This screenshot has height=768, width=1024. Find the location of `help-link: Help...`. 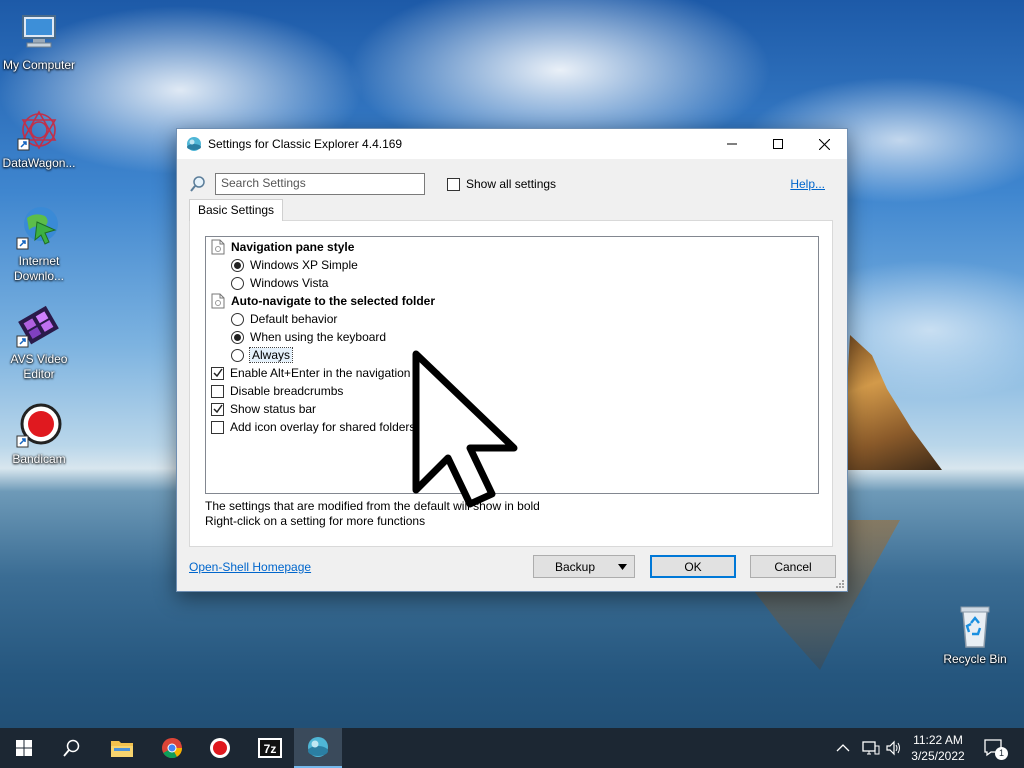

help-link: Help... is located at coordinates (807, 184).